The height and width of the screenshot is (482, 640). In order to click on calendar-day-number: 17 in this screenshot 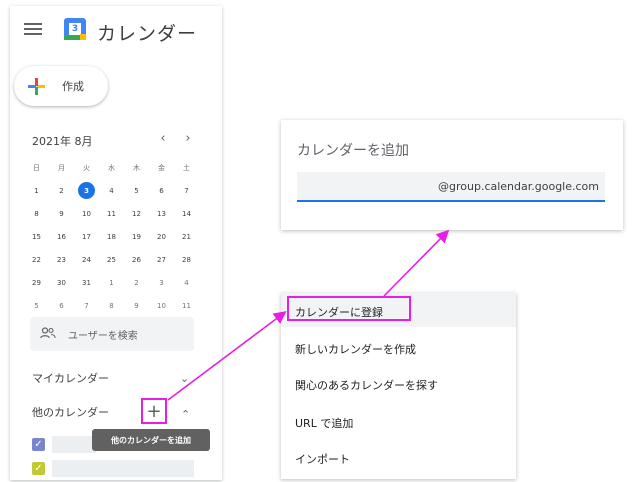, I will do `click(86, 236)`.